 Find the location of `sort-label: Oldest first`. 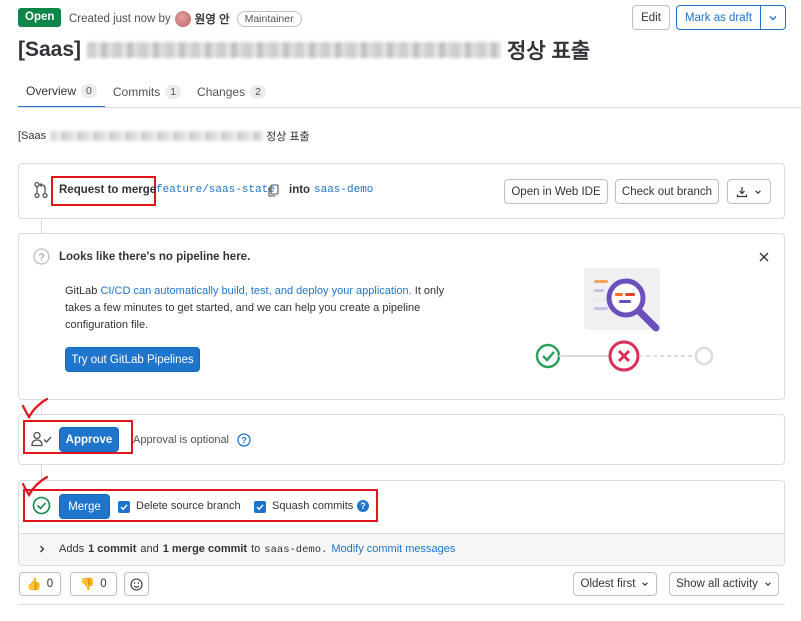

sort-label: Oldest first is located at coordinates (608, 584).